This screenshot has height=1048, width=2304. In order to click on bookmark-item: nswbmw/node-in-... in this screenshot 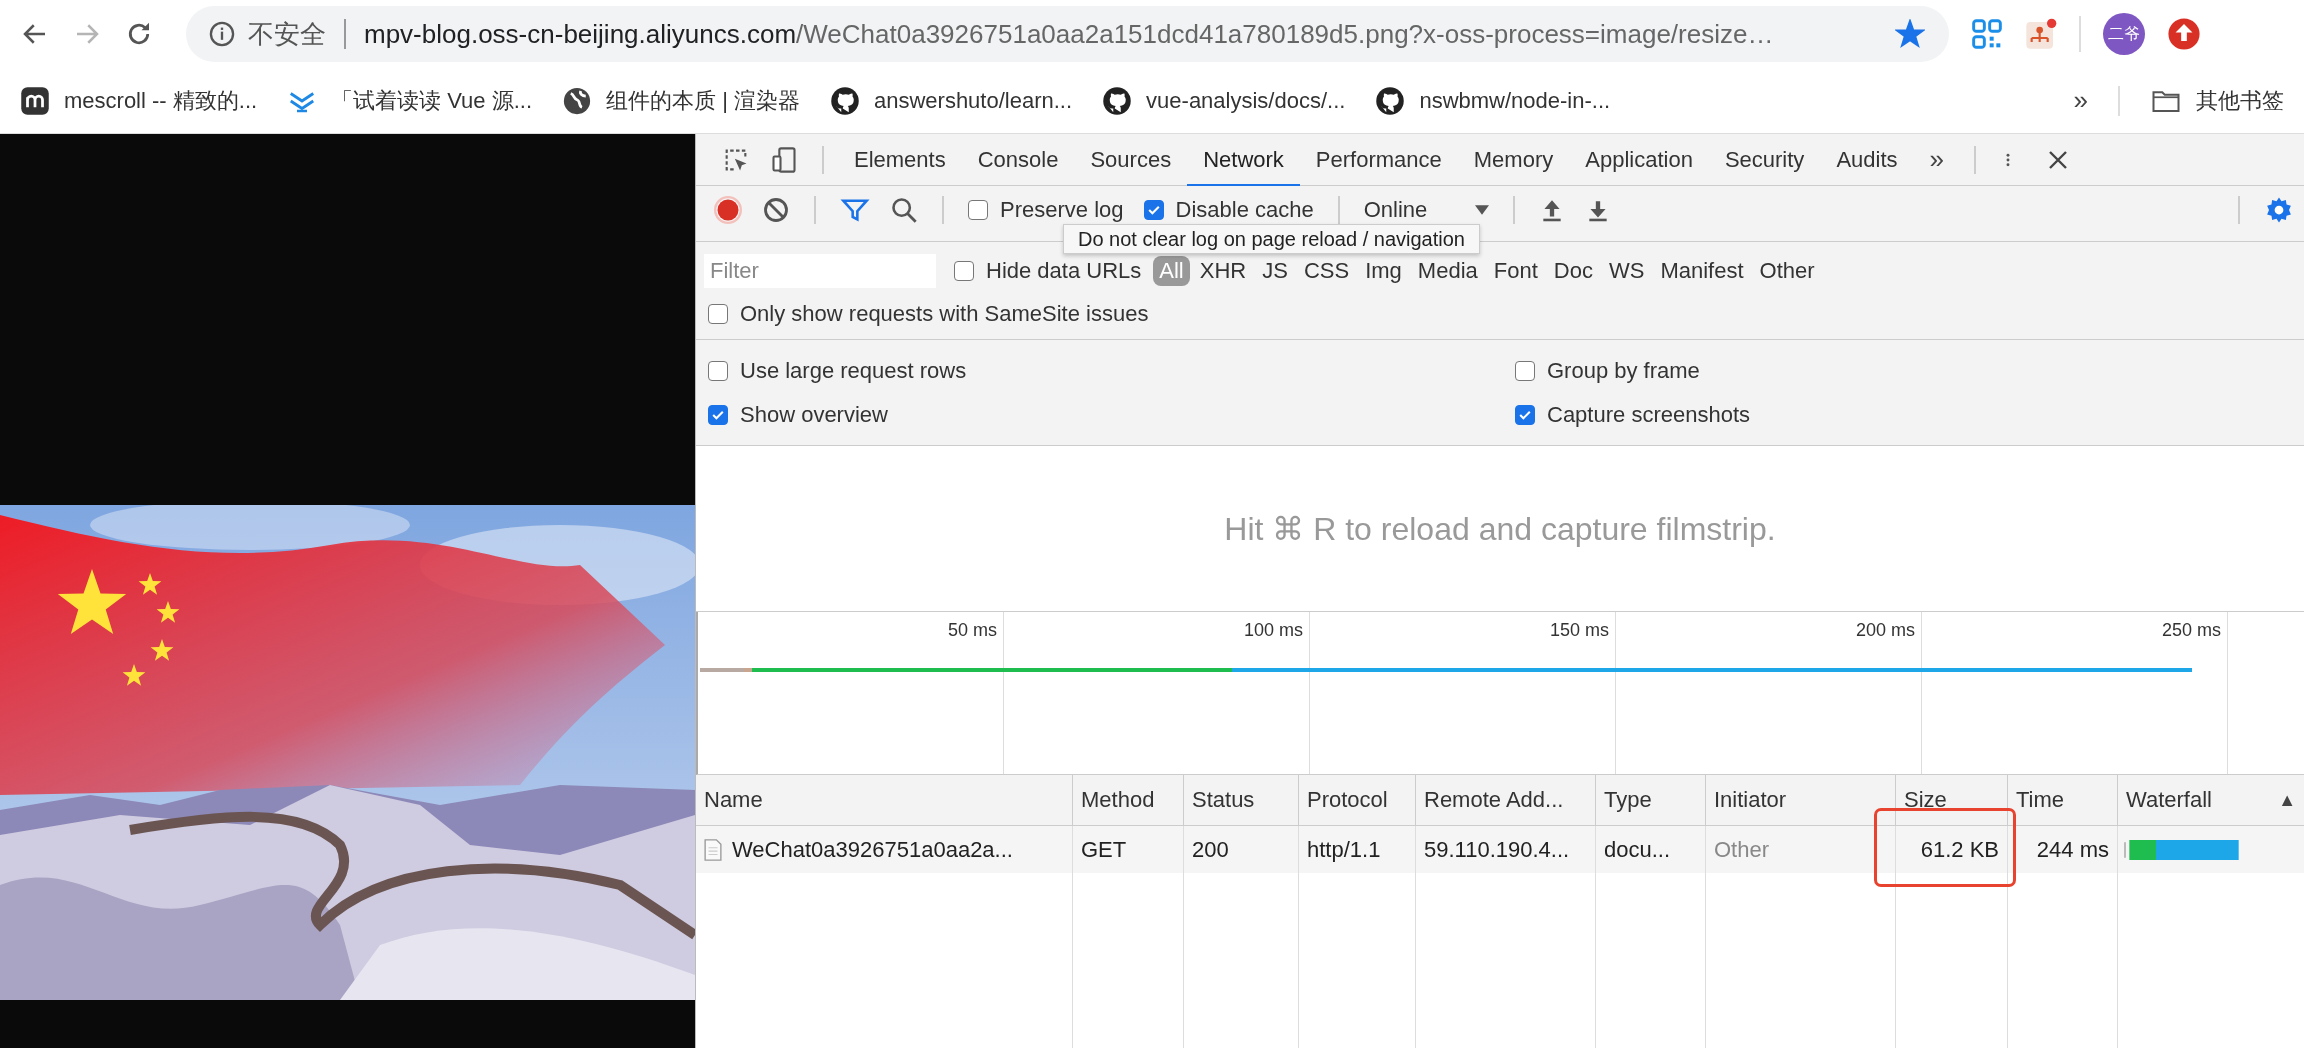, I will do `click(1493, 100)`.